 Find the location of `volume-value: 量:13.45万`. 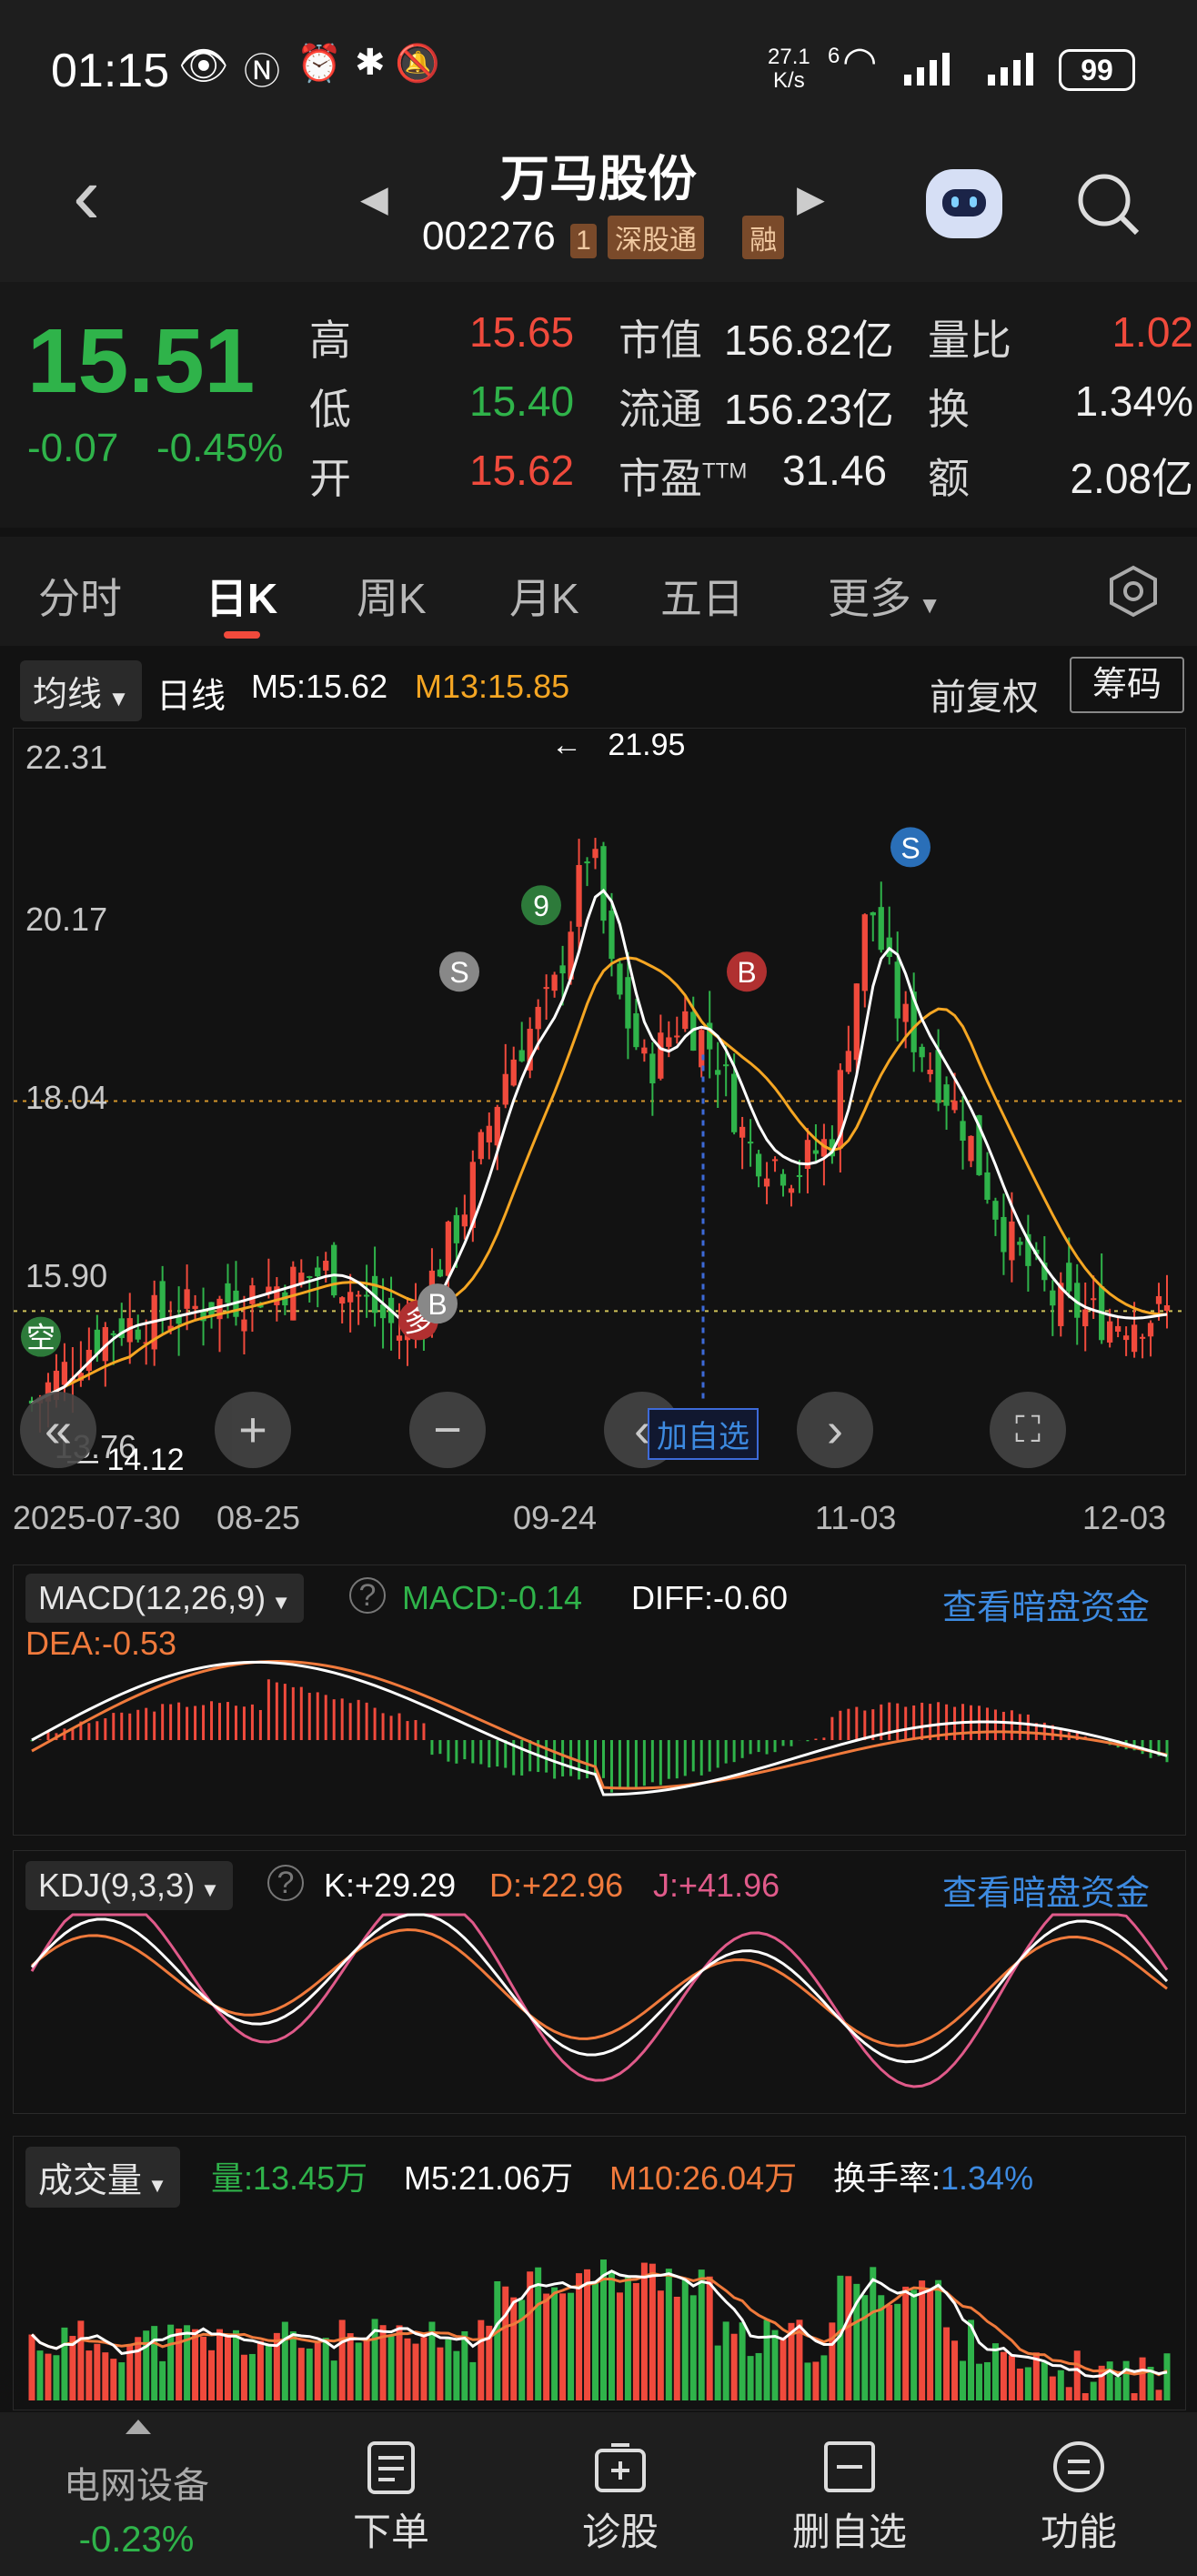

volume-value: 量:13.45万 is located at coordinates (289, 2178).